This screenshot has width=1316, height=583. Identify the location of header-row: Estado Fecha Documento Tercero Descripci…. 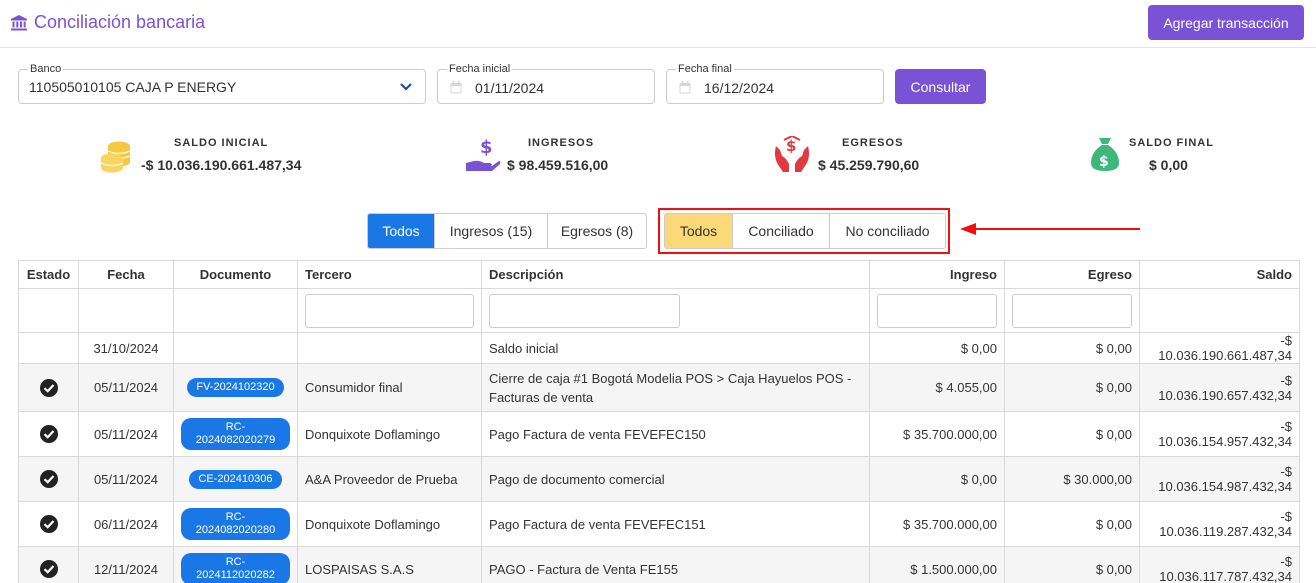
(659, 274).